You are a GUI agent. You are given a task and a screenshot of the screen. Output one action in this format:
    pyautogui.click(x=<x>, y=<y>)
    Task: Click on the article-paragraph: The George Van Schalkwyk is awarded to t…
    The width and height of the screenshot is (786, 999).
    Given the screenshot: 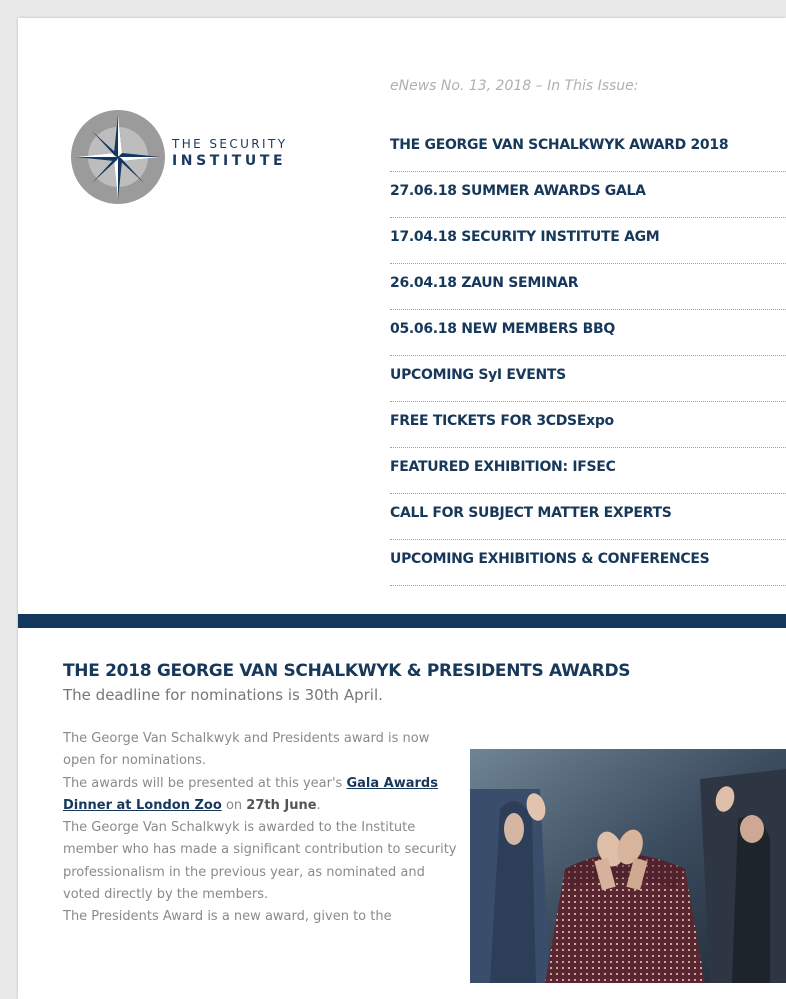 What is the action you would take?
    pyautogui.click(x=260, y=861)
    